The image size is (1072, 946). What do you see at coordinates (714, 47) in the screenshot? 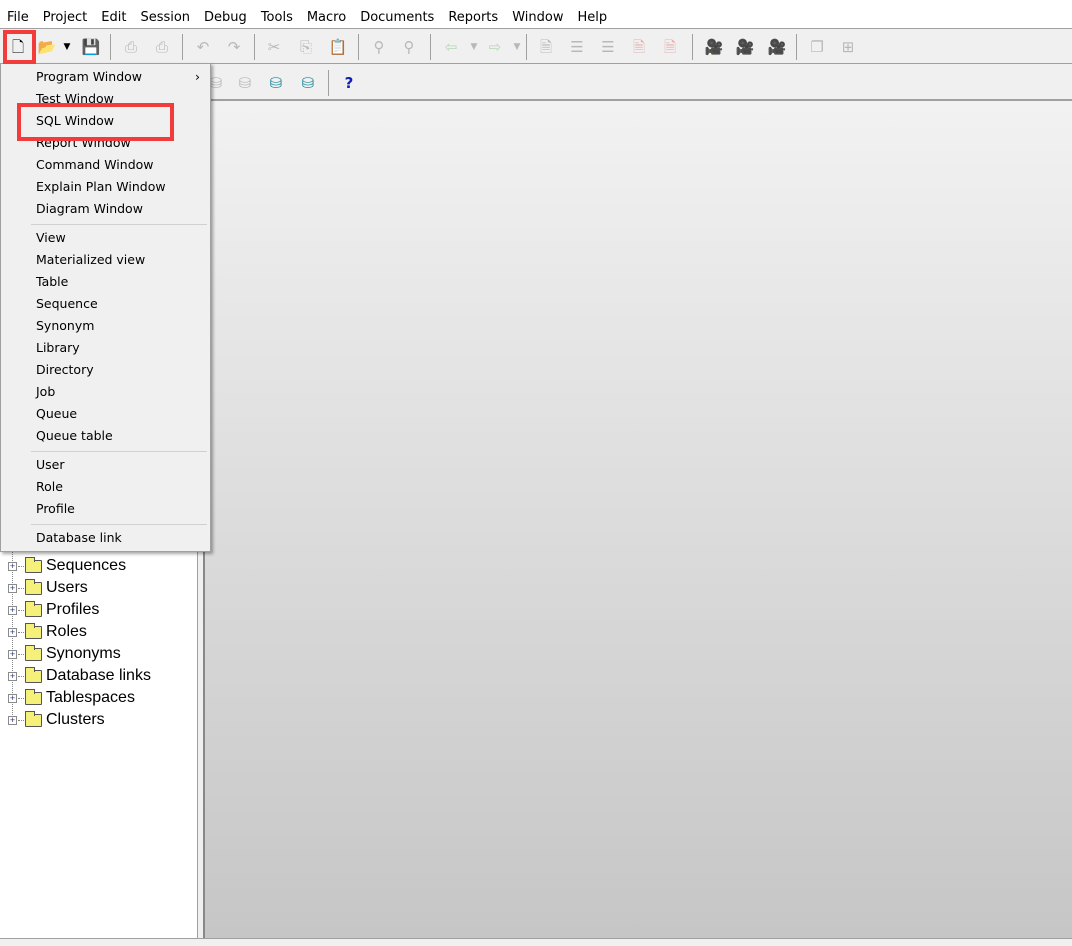
I see `record-macro-icon: 🎥` at bounding box center [714, 47].